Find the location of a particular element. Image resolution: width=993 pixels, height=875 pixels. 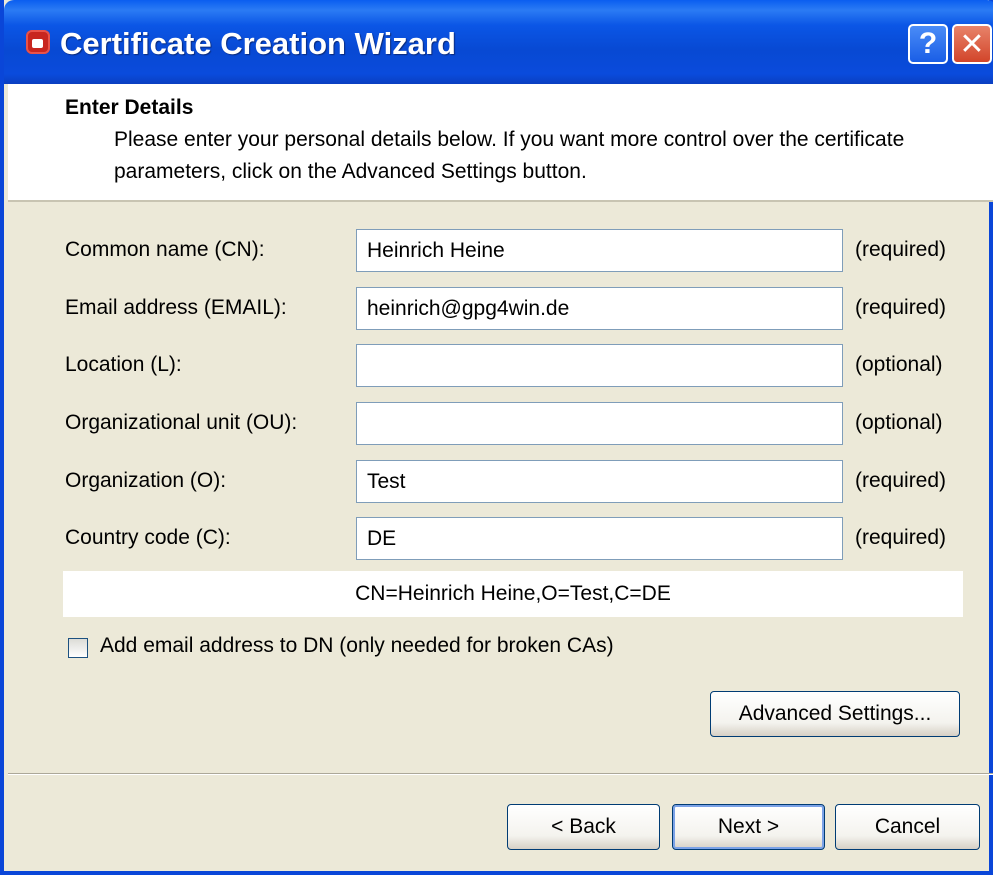

title-bar: Certificate Creation Wizard ? ✕ is located at coordinates (498, 42).